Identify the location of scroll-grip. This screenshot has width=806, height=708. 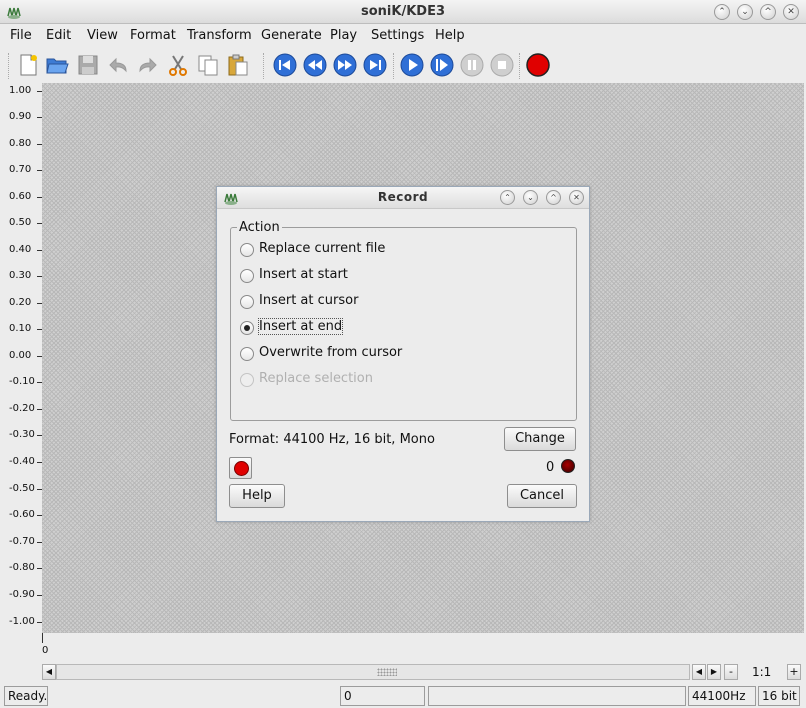
(387, 672).